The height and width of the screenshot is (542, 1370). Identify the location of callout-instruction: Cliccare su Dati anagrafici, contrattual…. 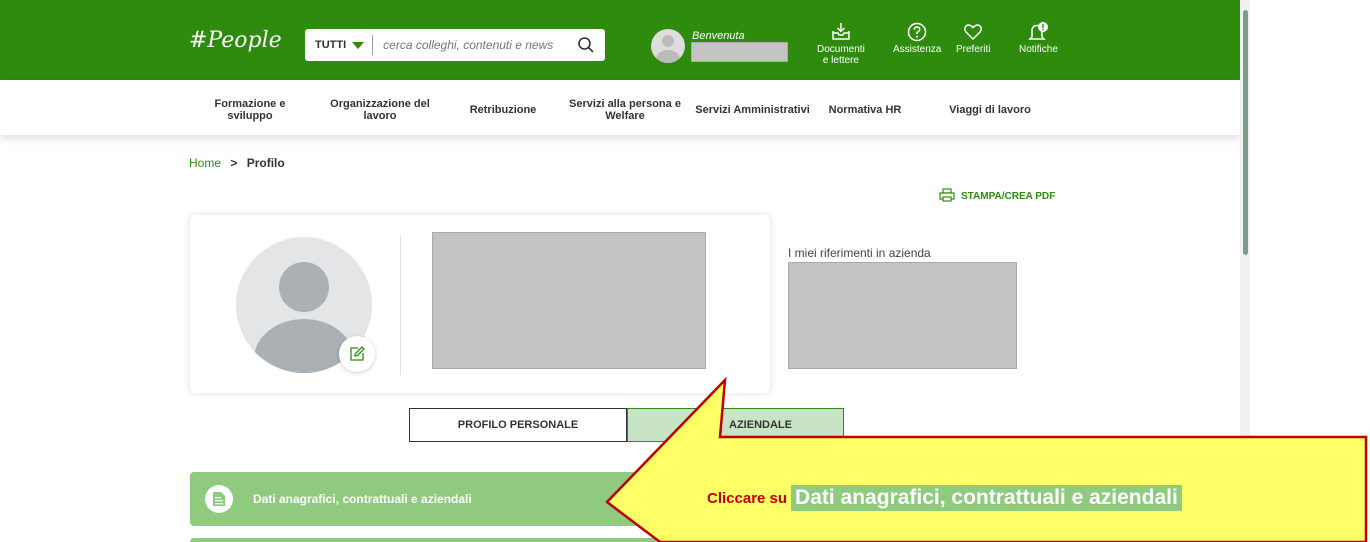
(944, 498).